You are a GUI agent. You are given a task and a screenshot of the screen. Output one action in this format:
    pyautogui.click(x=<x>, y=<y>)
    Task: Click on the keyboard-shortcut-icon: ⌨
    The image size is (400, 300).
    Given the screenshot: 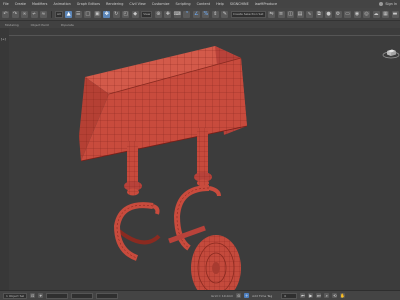 What is the action you would take?
    pyautogui.click(x=177, y=14)
    